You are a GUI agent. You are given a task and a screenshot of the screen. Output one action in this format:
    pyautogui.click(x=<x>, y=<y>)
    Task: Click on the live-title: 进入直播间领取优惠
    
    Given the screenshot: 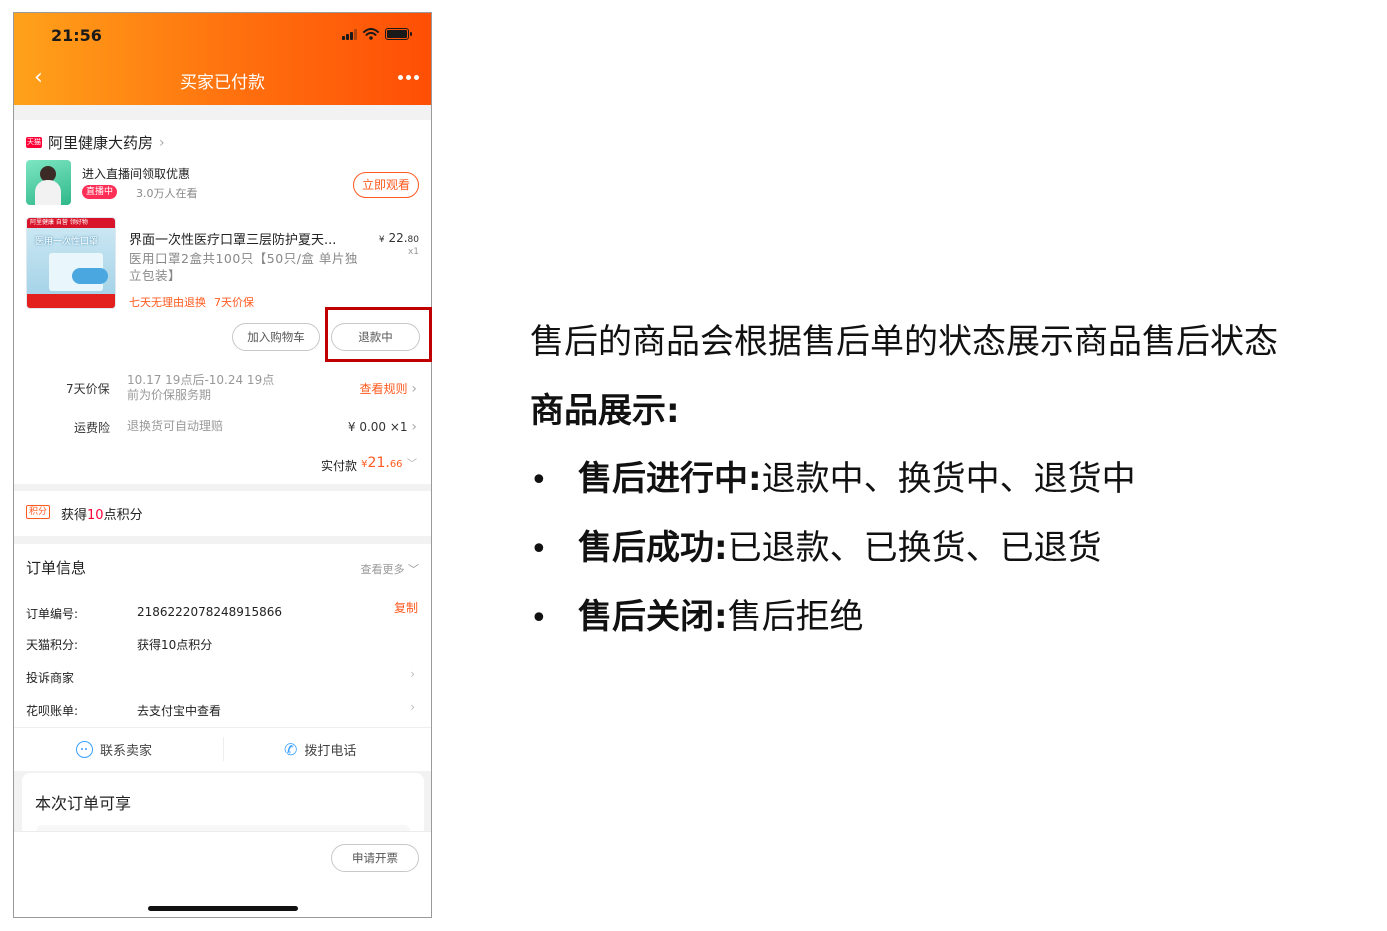 What is the action you would take?
    pyautogui.click(x=136, y=173)
    